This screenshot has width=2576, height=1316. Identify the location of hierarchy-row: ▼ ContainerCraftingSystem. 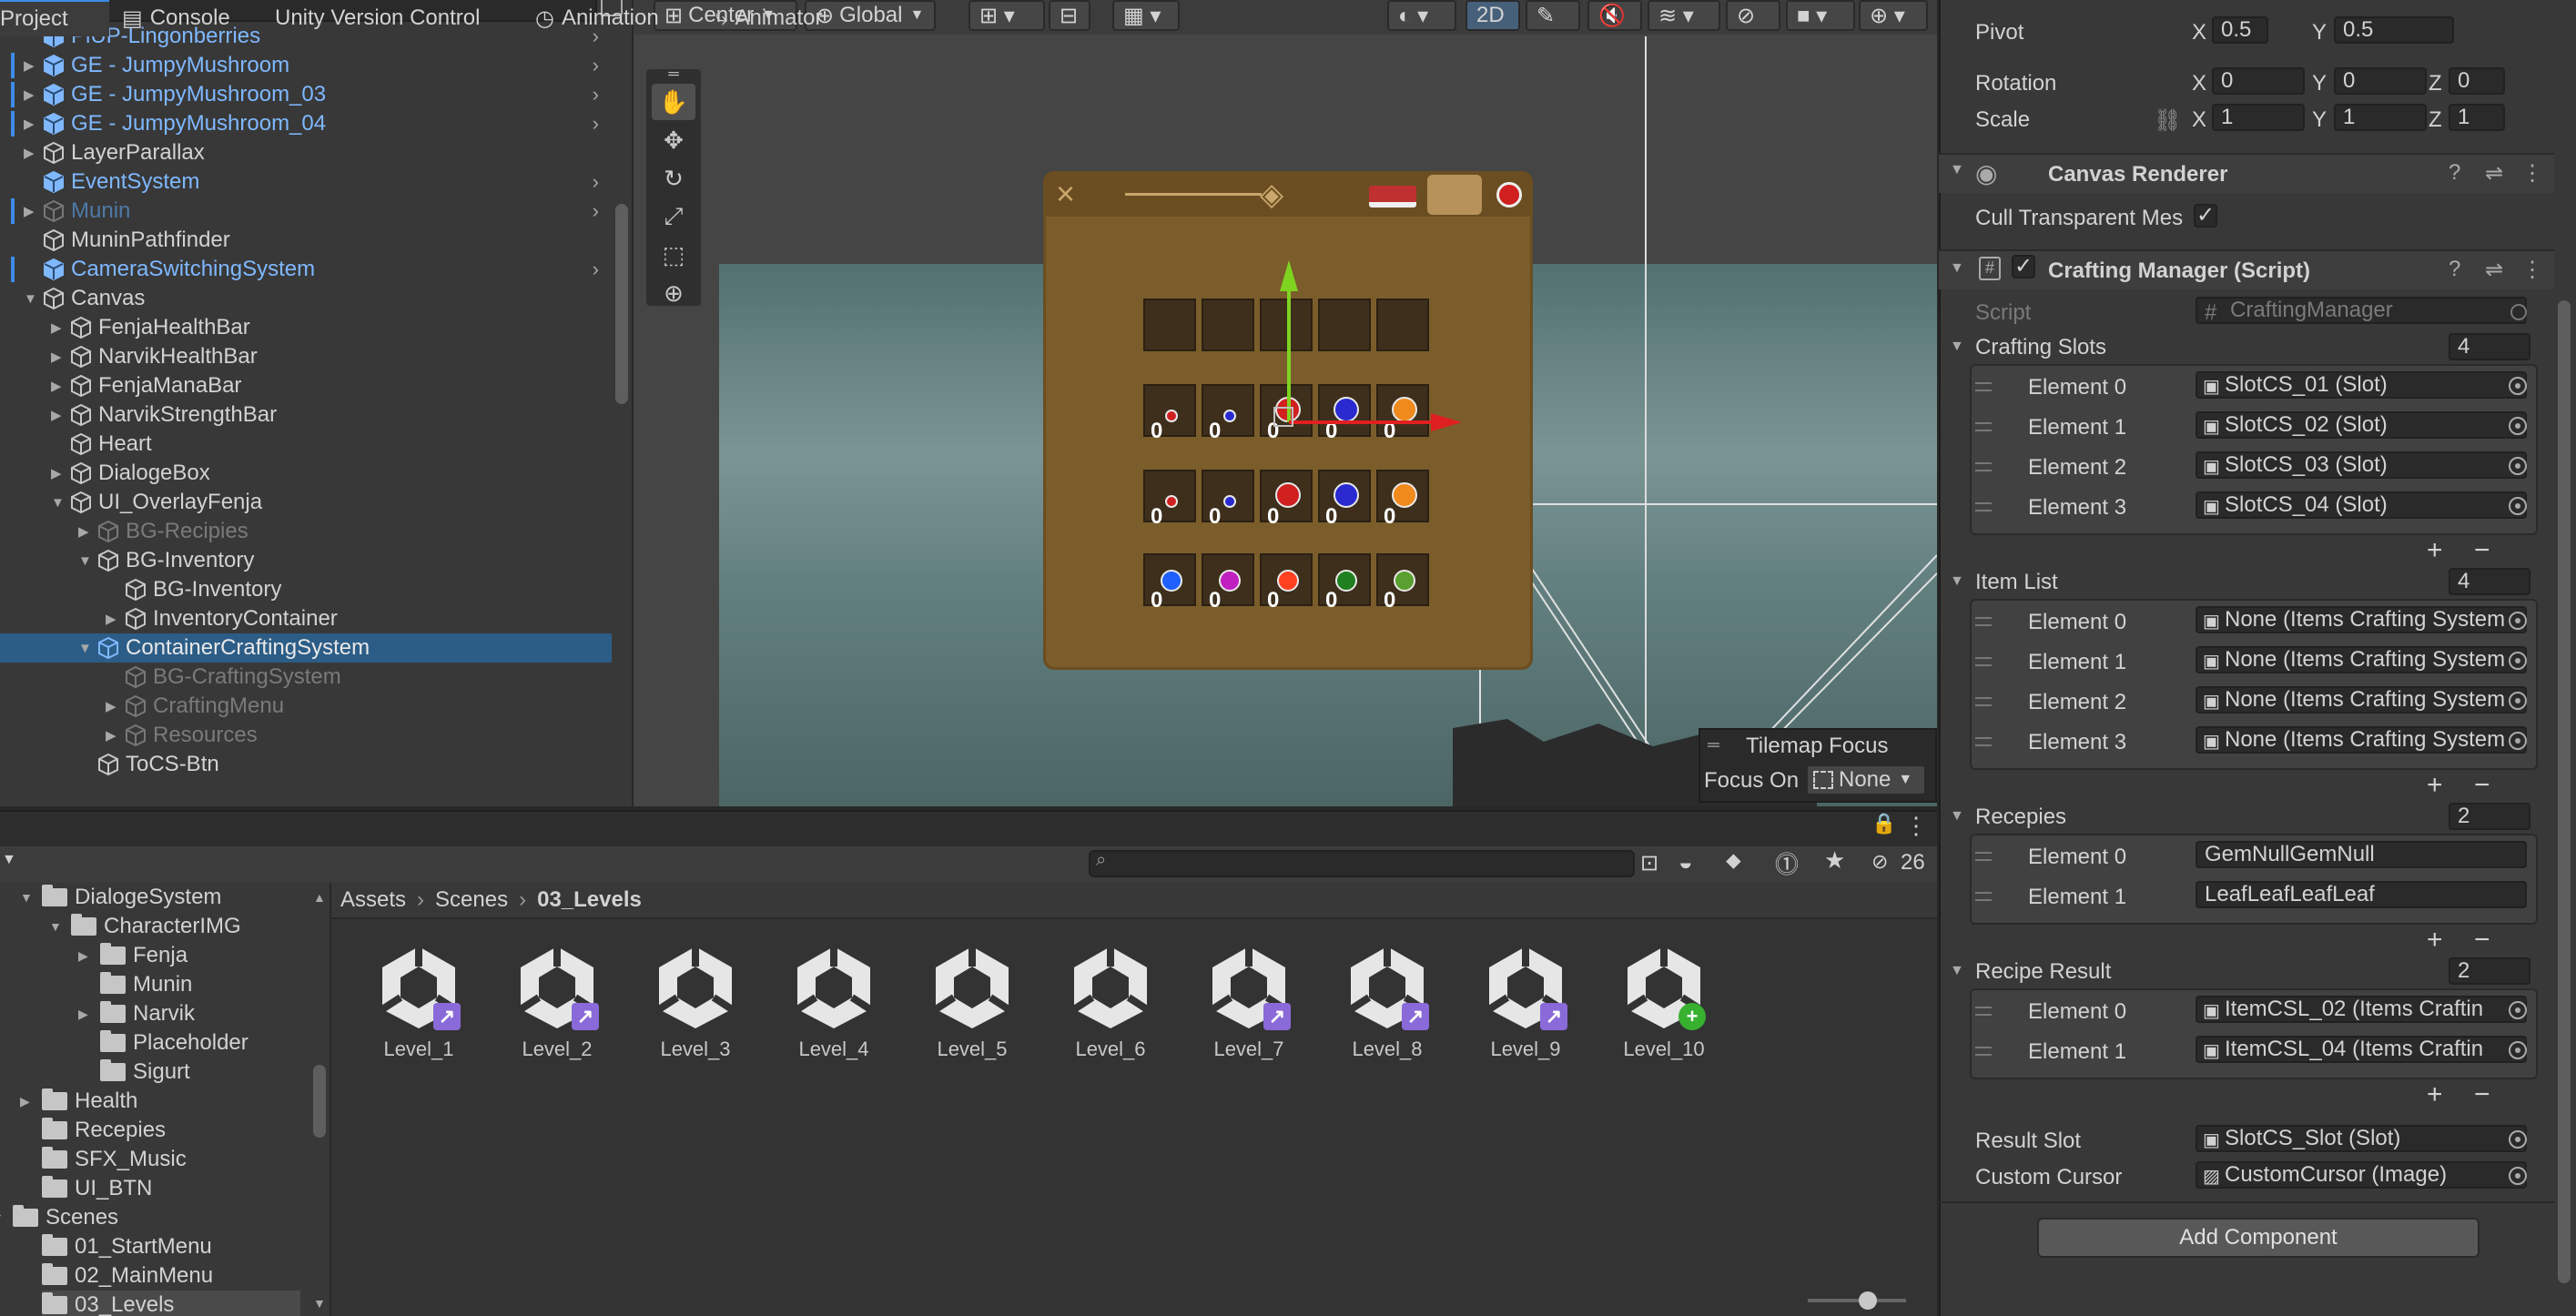
(306, 648).